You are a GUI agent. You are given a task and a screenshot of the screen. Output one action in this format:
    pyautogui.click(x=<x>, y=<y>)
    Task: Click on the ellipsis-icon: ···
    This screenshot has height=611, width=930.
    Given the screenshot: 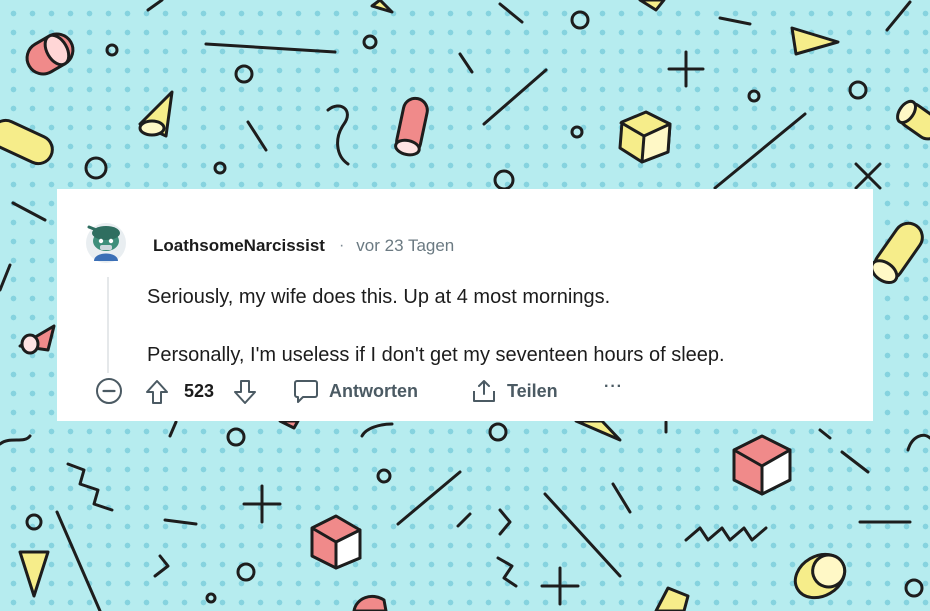 What is the action you would take?
    pyautogui.click(x=613, y=386)
    